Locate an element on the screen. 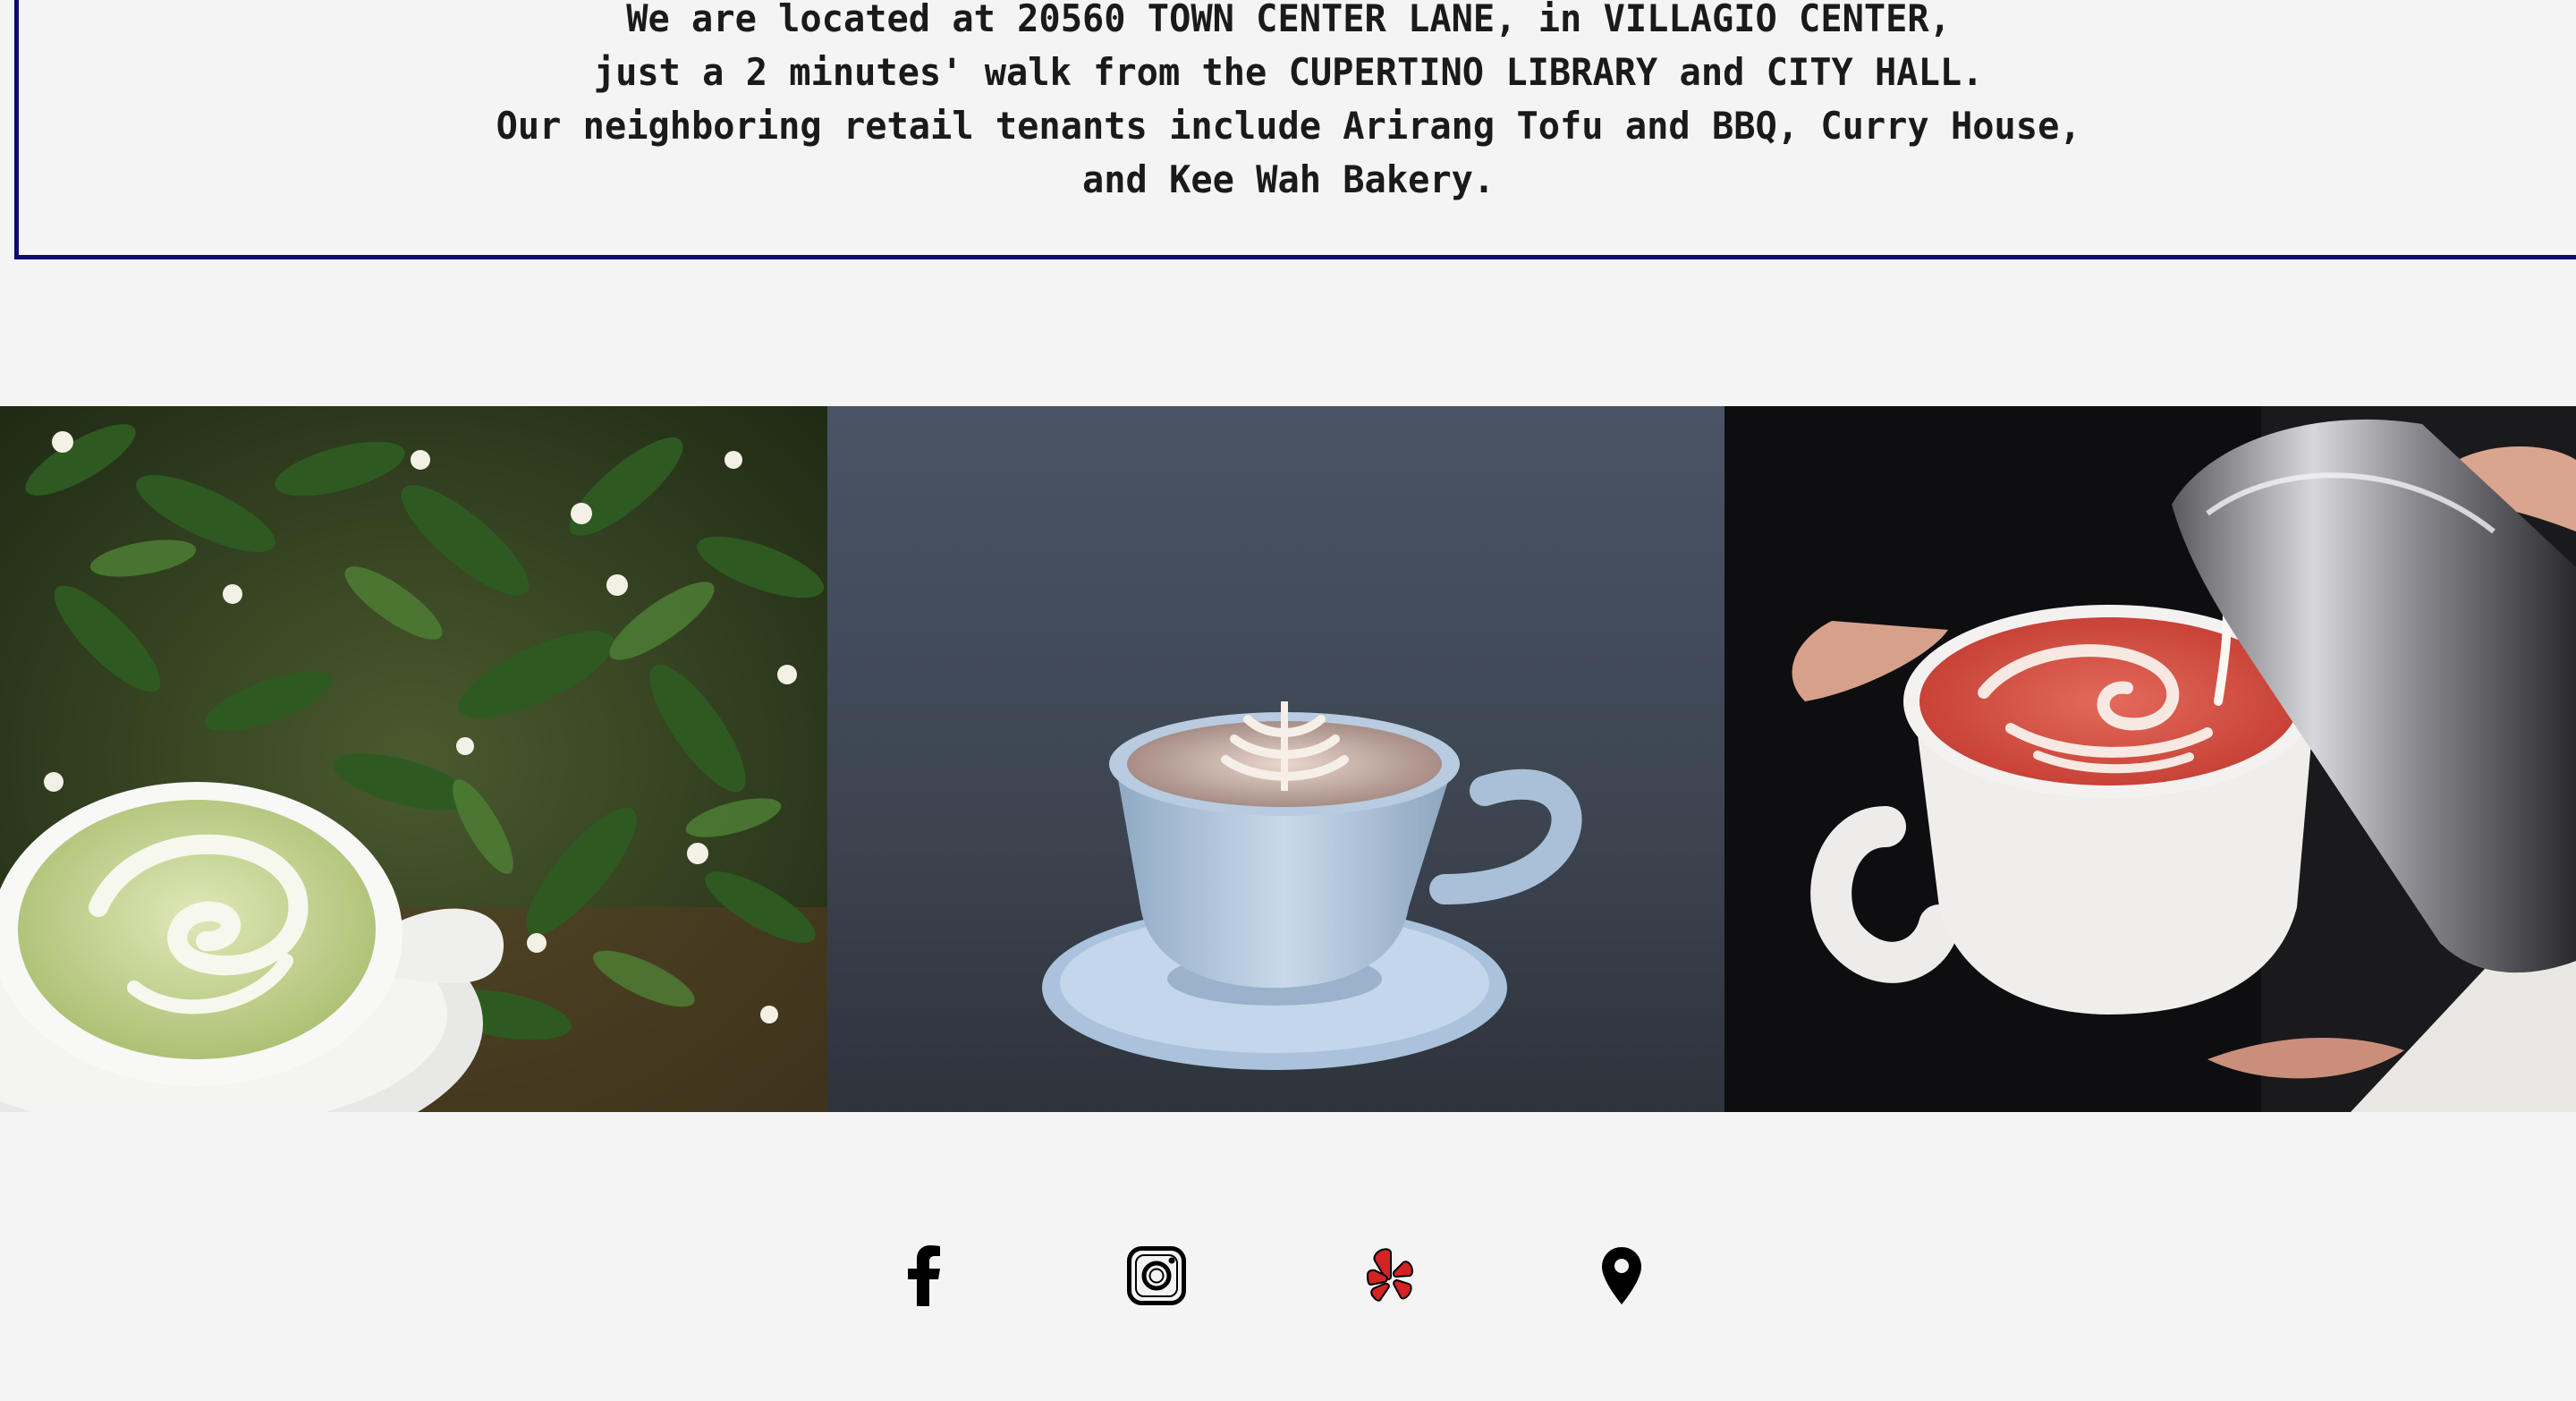  social-links is located at coordinates (1288, 1275).